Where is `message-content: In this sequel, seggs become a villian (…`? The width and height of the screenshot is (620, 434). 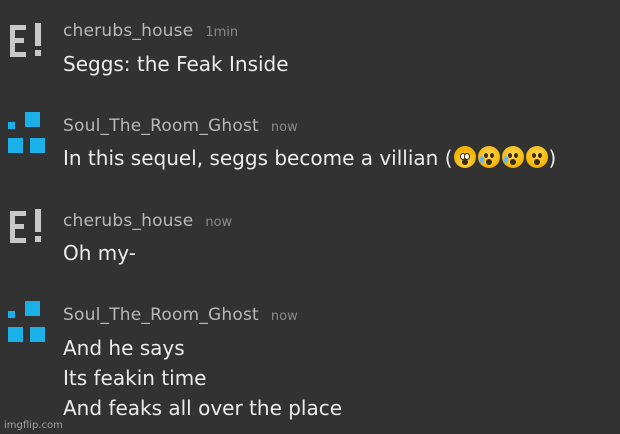
message-content: In this sequel, seggs become a villian (… is located at coordinates (309, 158).